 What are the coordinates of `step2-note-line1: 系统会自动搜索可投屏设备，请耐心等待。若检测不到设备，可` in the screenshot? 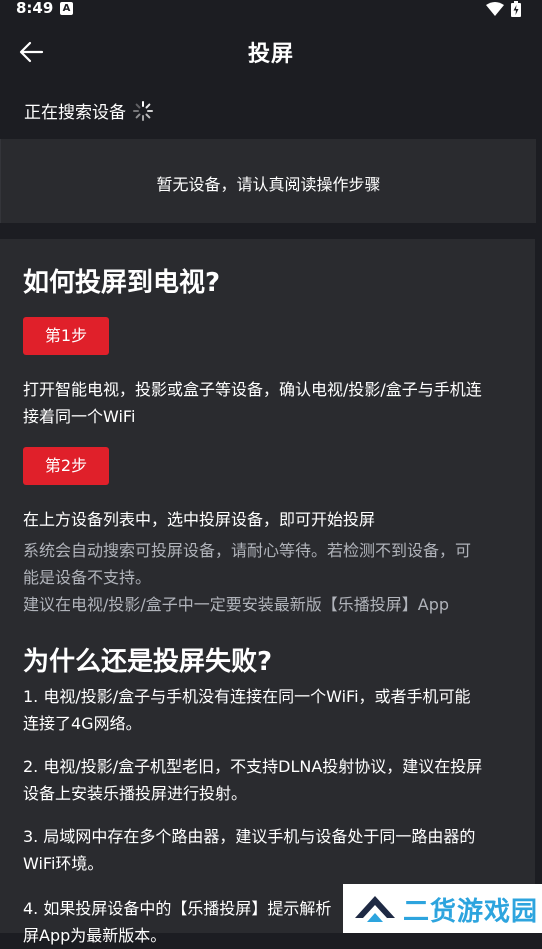 It's located at (247, 550).